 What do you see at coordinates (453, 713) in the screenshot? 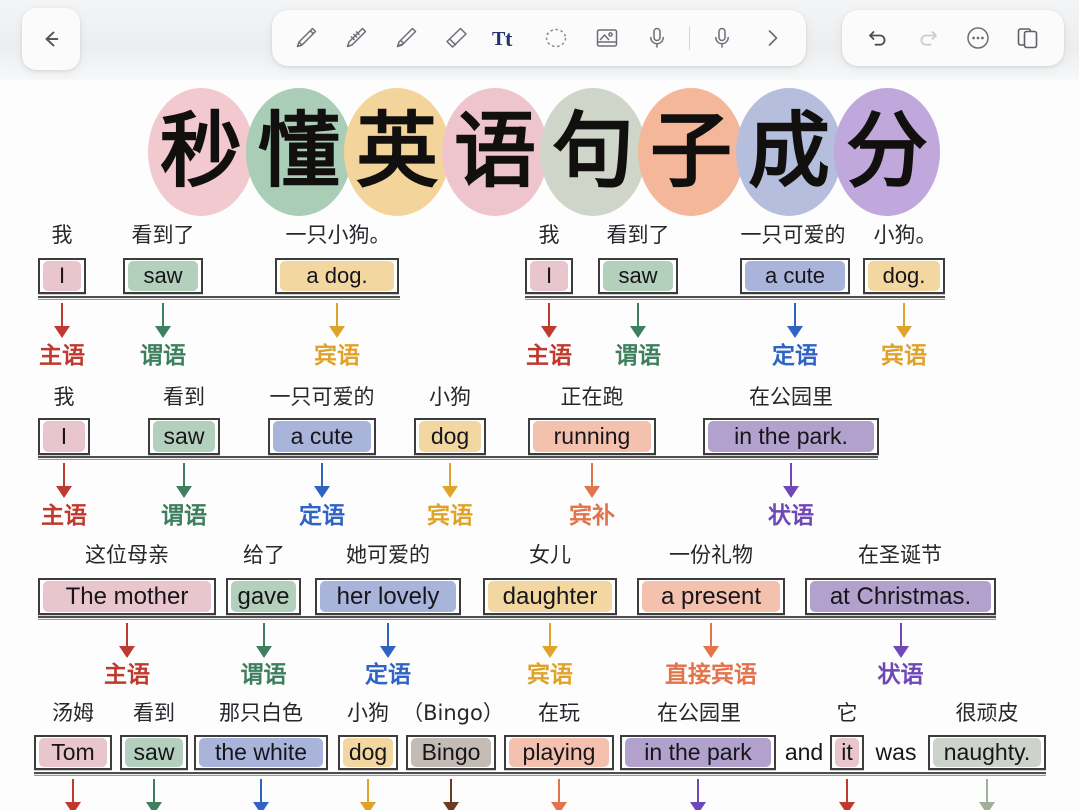
I see `chinese-gloss: （Bingo）` at bounding box center [453, 713].